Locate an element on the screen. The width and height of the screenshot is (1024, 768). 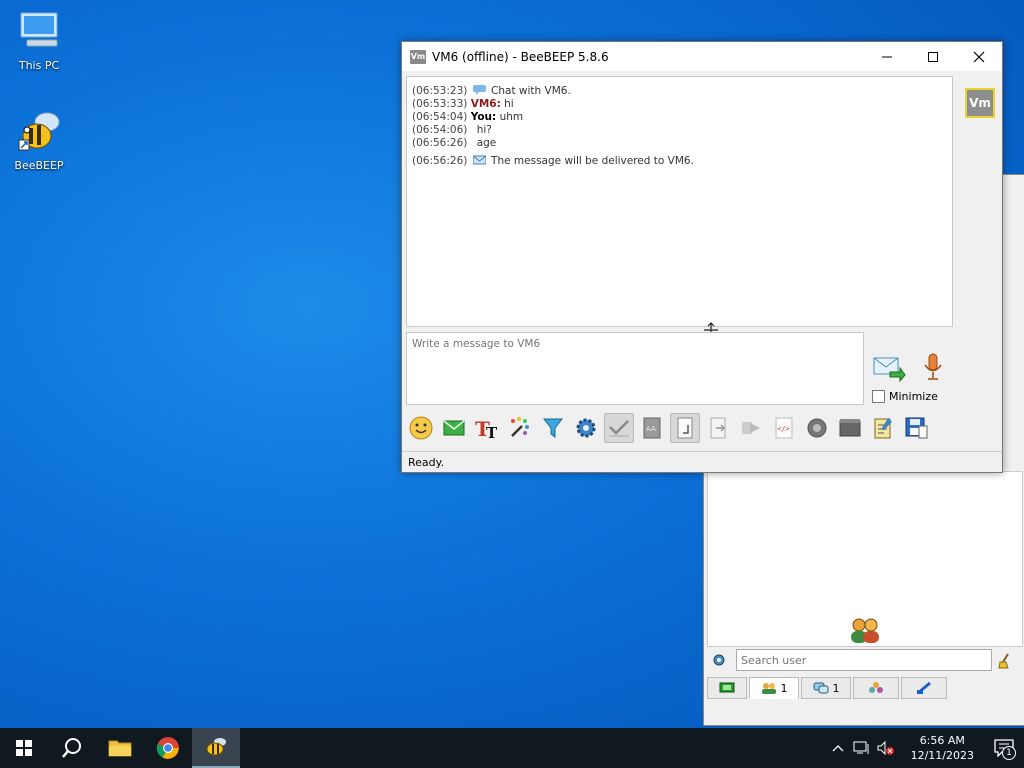
arrow-right-icon is located at coordinates (751, 428).